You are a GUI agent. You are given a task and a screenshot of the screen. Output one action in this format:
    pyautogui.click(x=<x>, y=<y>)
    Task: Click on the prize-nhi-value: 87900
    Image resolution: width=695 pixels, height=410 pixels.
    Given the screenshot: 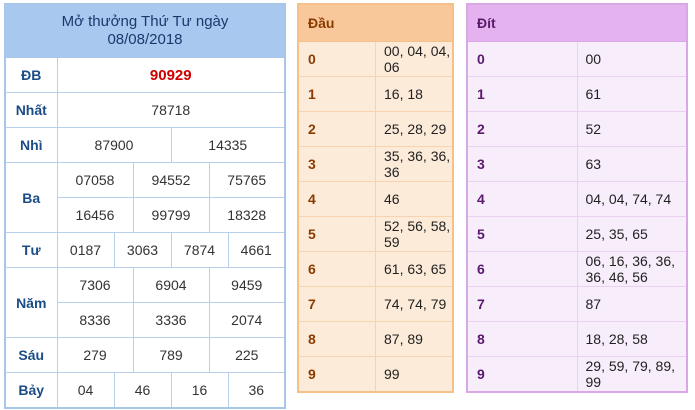 What is the action you would take?
    pyautogui.click(x=114, y=145)
    